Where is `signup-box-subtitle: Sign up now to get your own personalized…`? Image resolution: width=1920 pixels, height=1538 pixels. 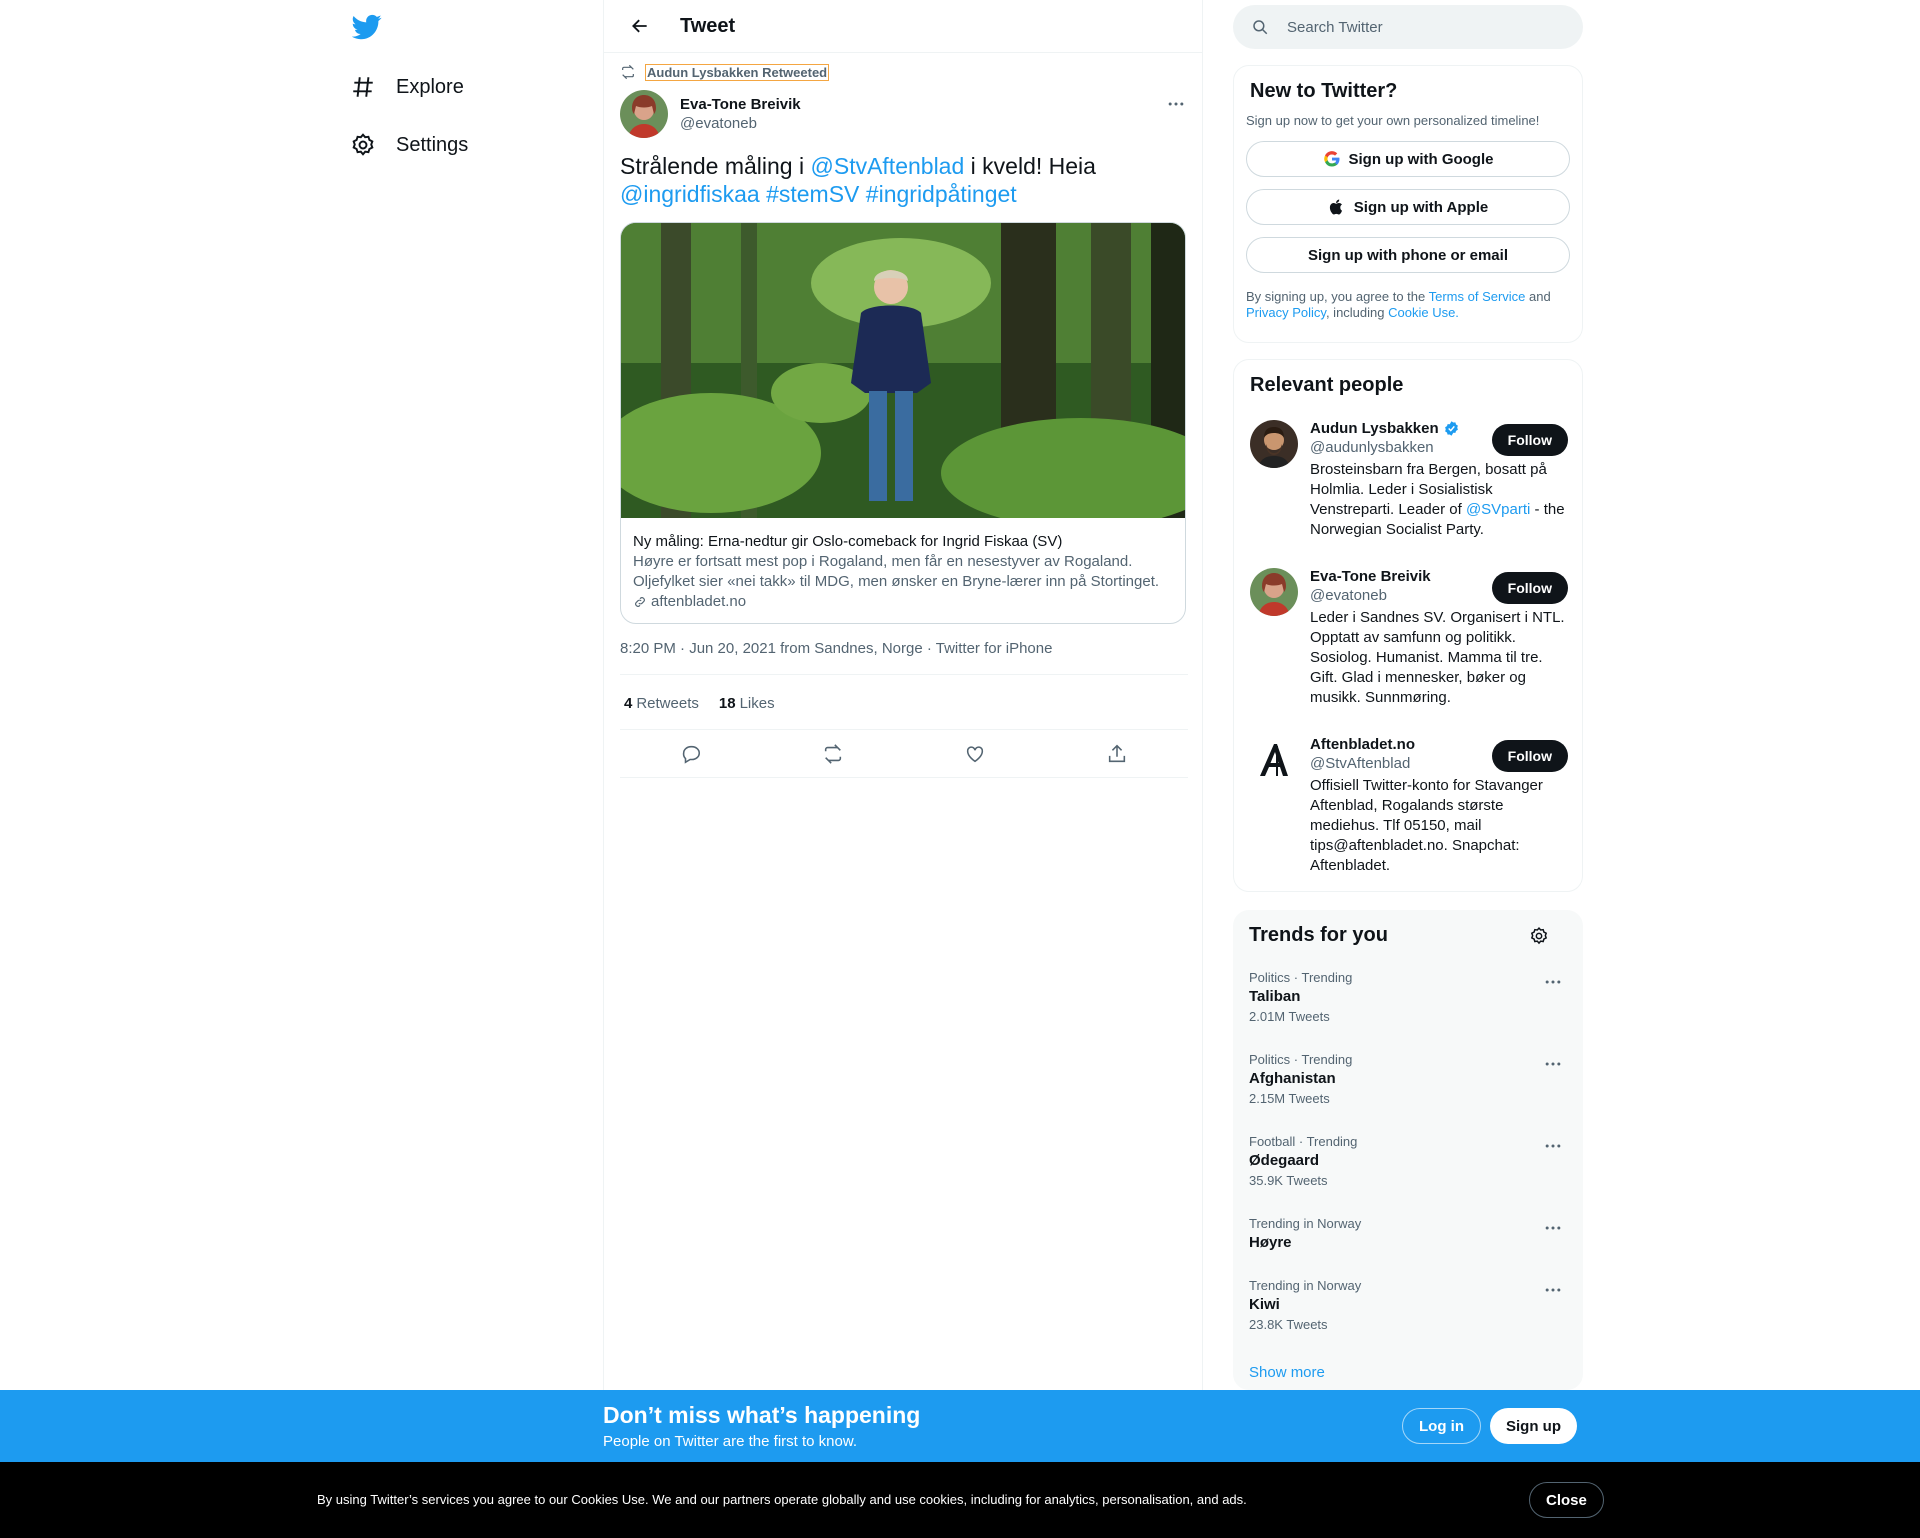 signup-box-subtitle: Sign up now to get your own personalized… is located at coordinates (1393, 120).